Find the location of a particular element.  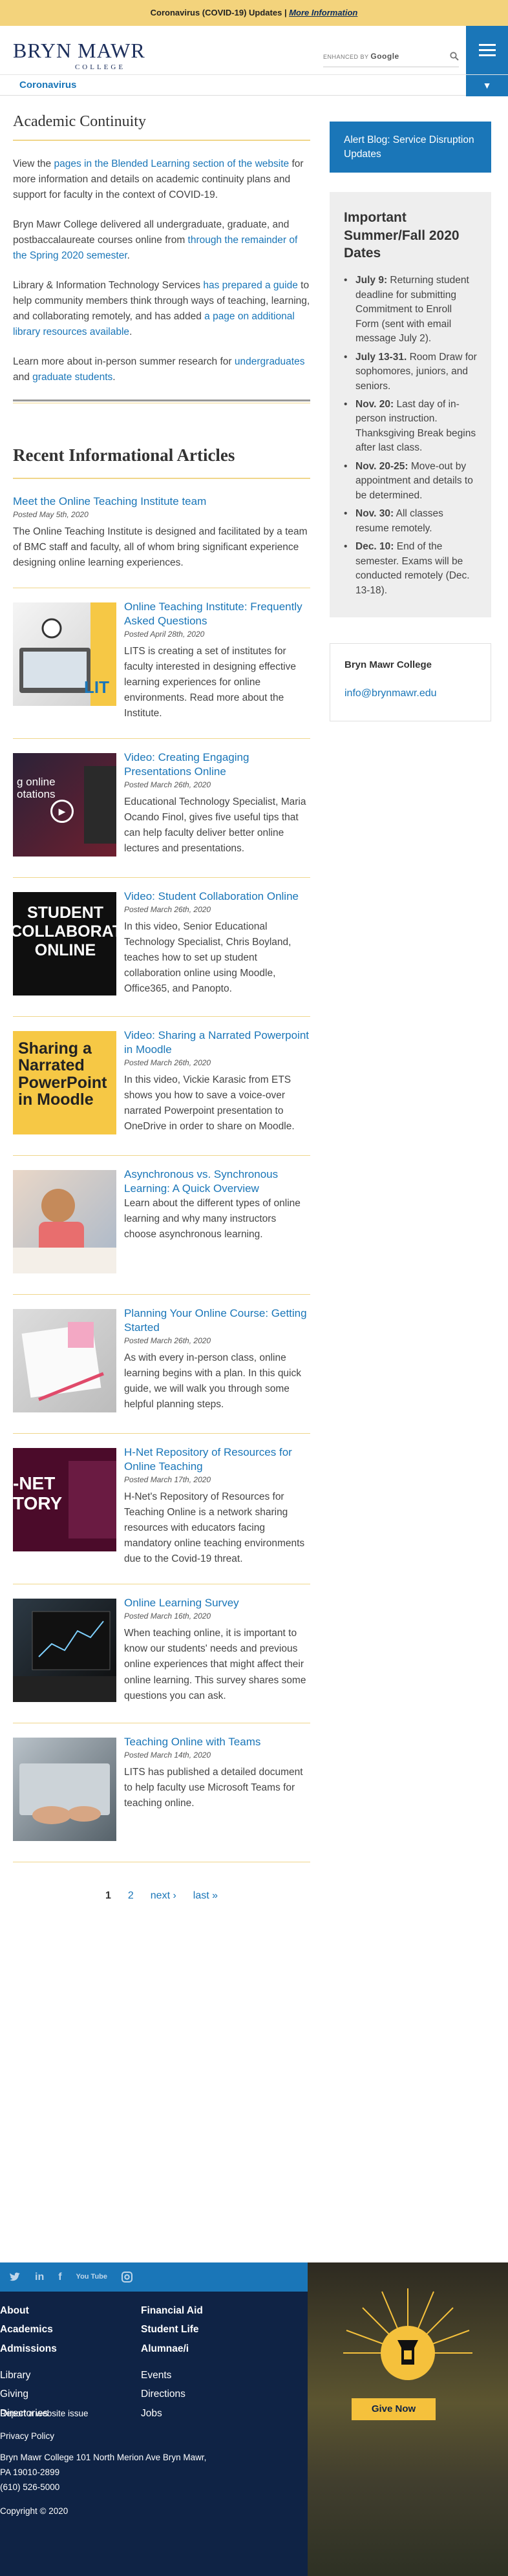

linkedin-icon: in is located at coordinates (39, 2277).